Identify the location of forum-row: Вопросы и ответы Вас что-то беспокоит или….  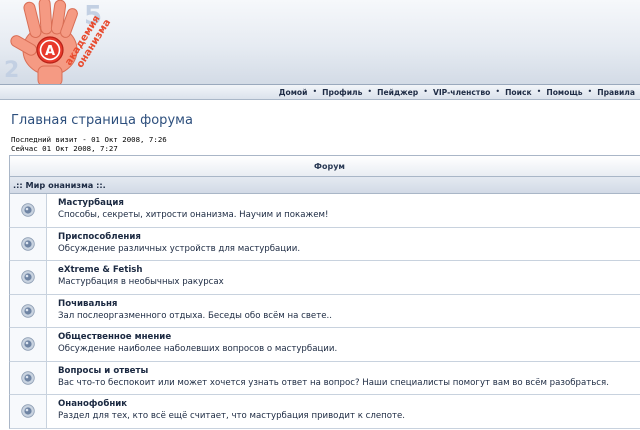
(324, 378).